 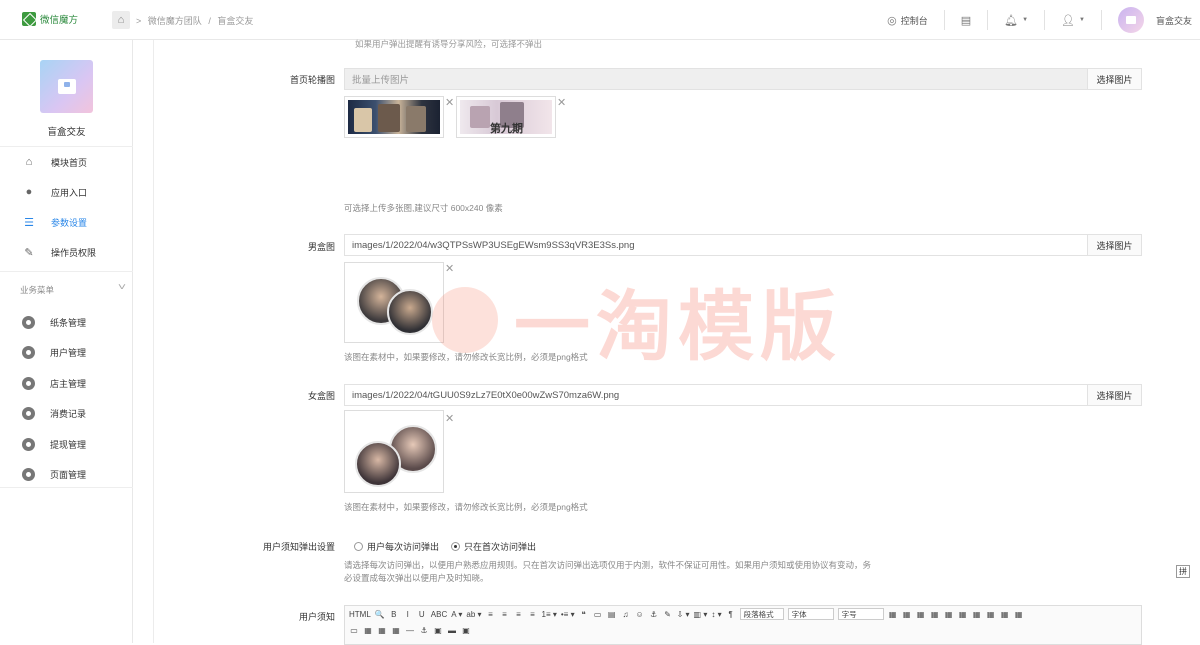 What do you see at coordinates (965, 20) in the screenshot?
I see `store-button: ▤` at bounding box center [965, 20].